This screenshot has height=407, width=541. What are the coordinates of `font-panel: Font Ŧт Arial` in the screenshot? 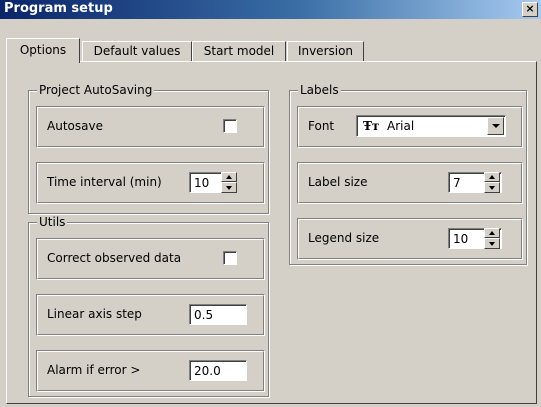 It's located at (410, 127).